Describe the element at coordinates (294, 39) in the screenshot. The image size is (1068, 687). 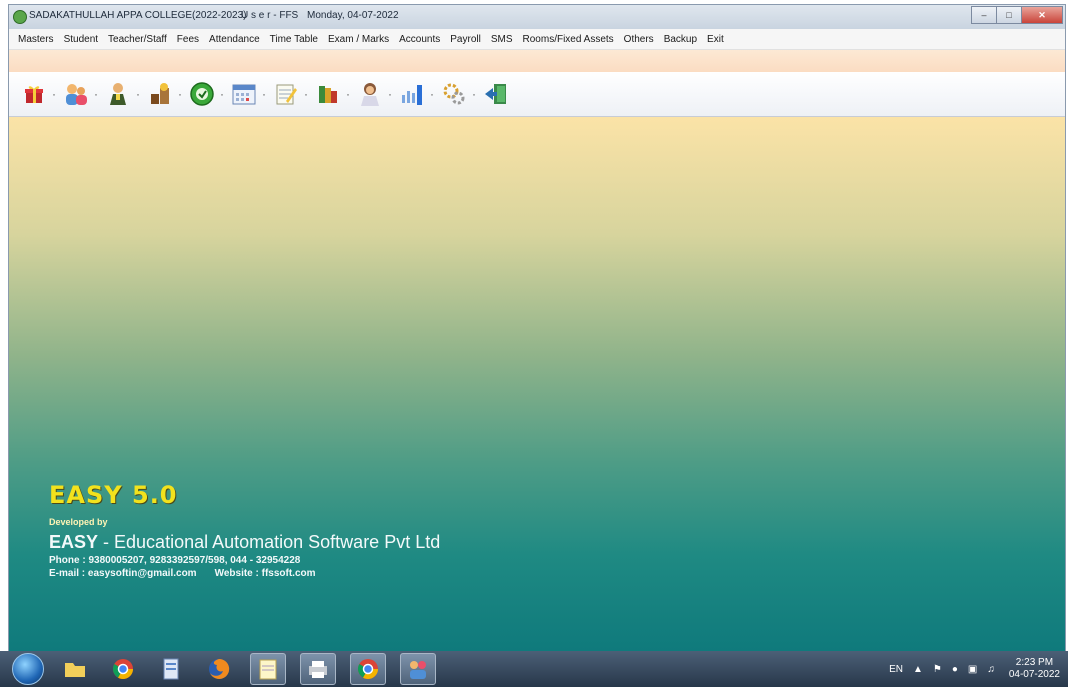
I see `menu-time-table: Time Table` at that location.